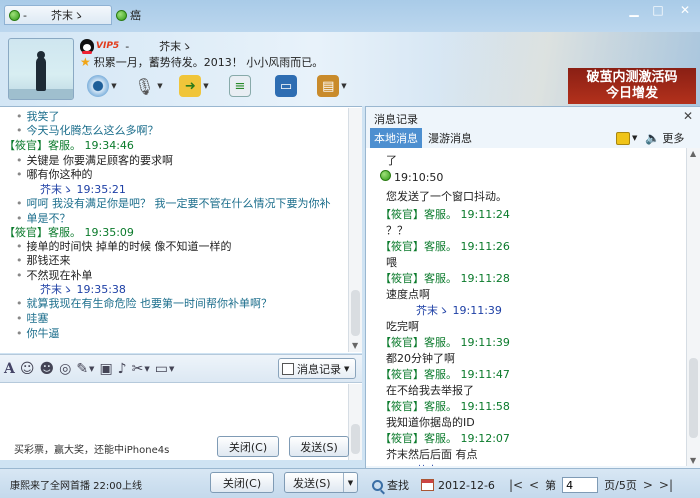 This screenshot has width=700, height=498. I want to click on prev-page-button: <, so click(534, 485).